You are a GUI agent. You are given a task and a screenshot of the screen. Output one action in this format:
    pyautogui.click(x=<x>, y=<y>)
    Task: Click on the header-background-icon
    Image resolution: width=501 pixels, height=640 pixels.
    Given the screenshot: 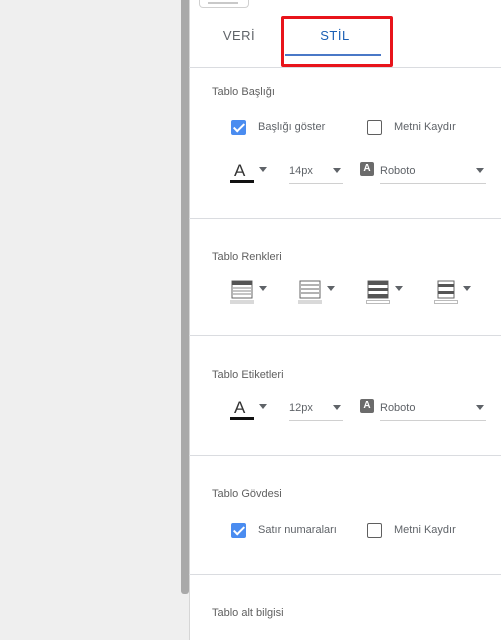 What is the action you would take?
    pyautogui.click(x=242, y=292)
    